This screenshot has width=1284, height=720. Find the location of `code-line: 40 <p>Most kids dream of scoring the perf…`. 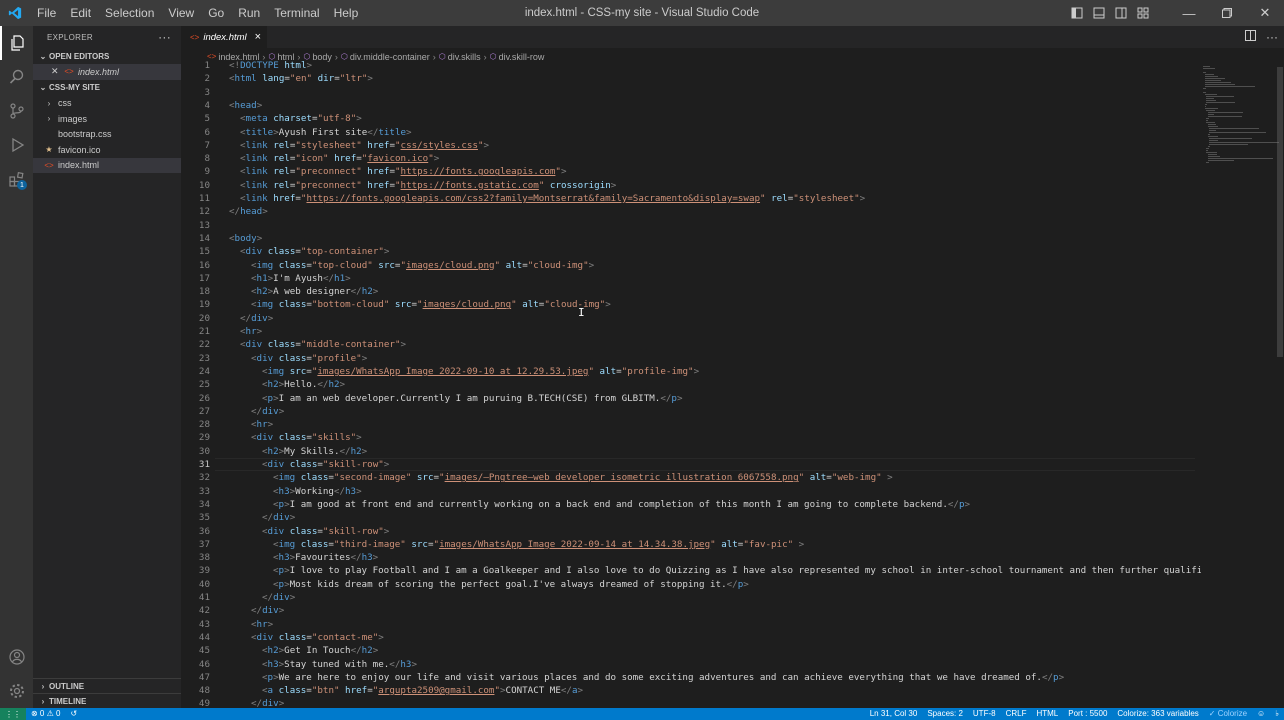

code-line: 40 <p>Most kids dream of scoring the perf… is located at coordinates (691, 584).